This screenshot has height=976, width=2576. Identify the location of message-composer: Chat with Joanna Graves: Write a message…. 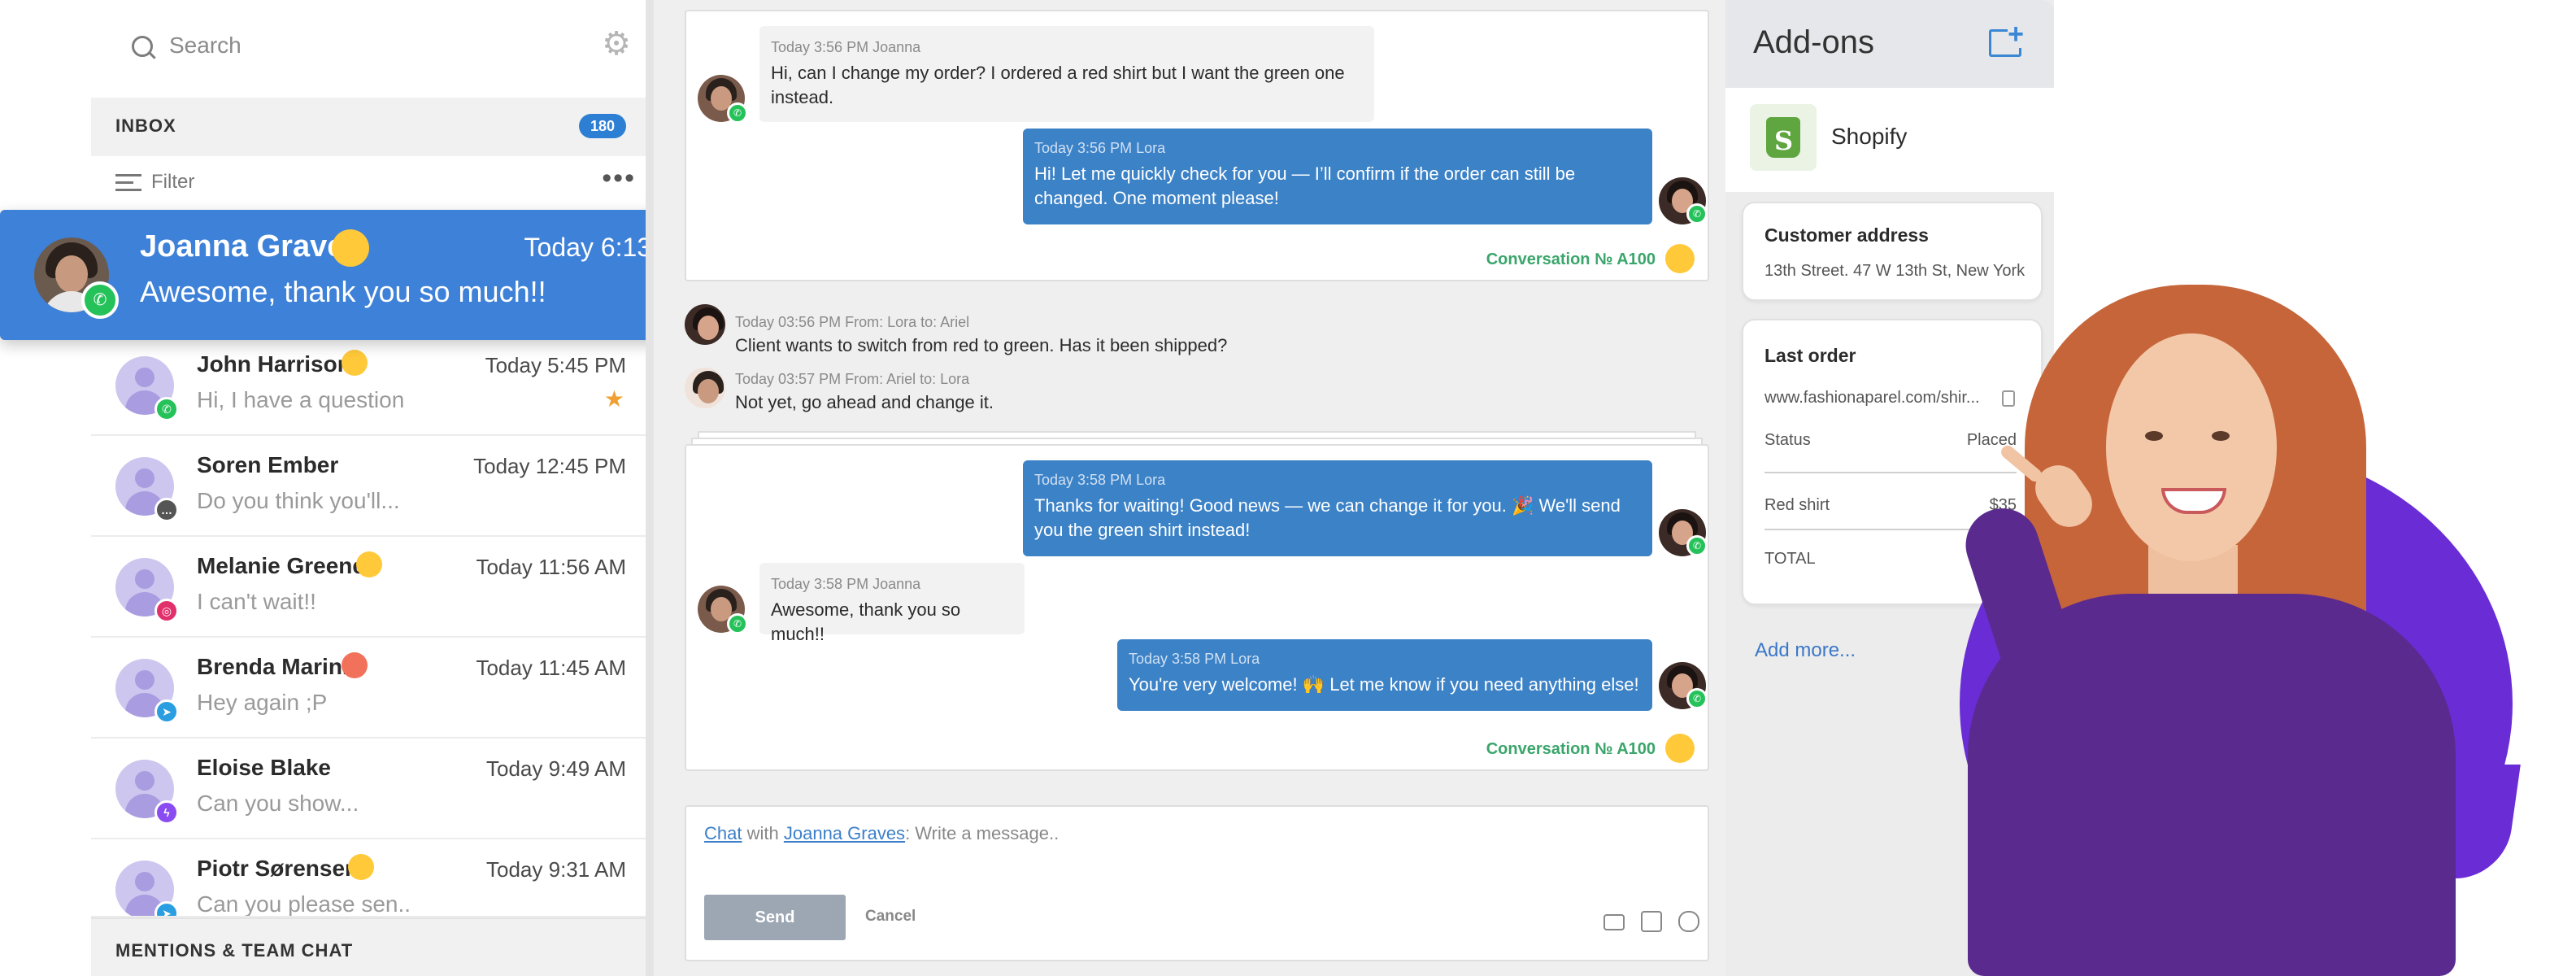
(1197, 883).